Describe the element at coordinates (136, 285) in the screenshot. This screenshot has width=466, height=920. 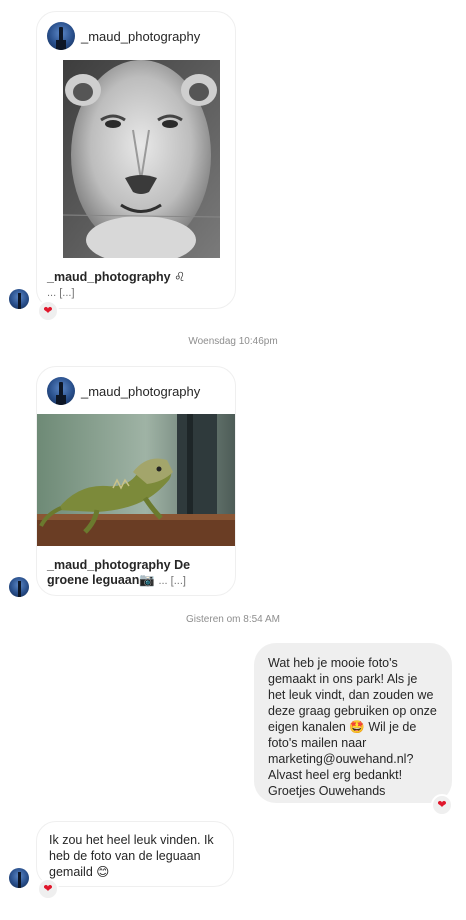
I see `post-caption: _maud_photography ♌ ... [...]` at that location.